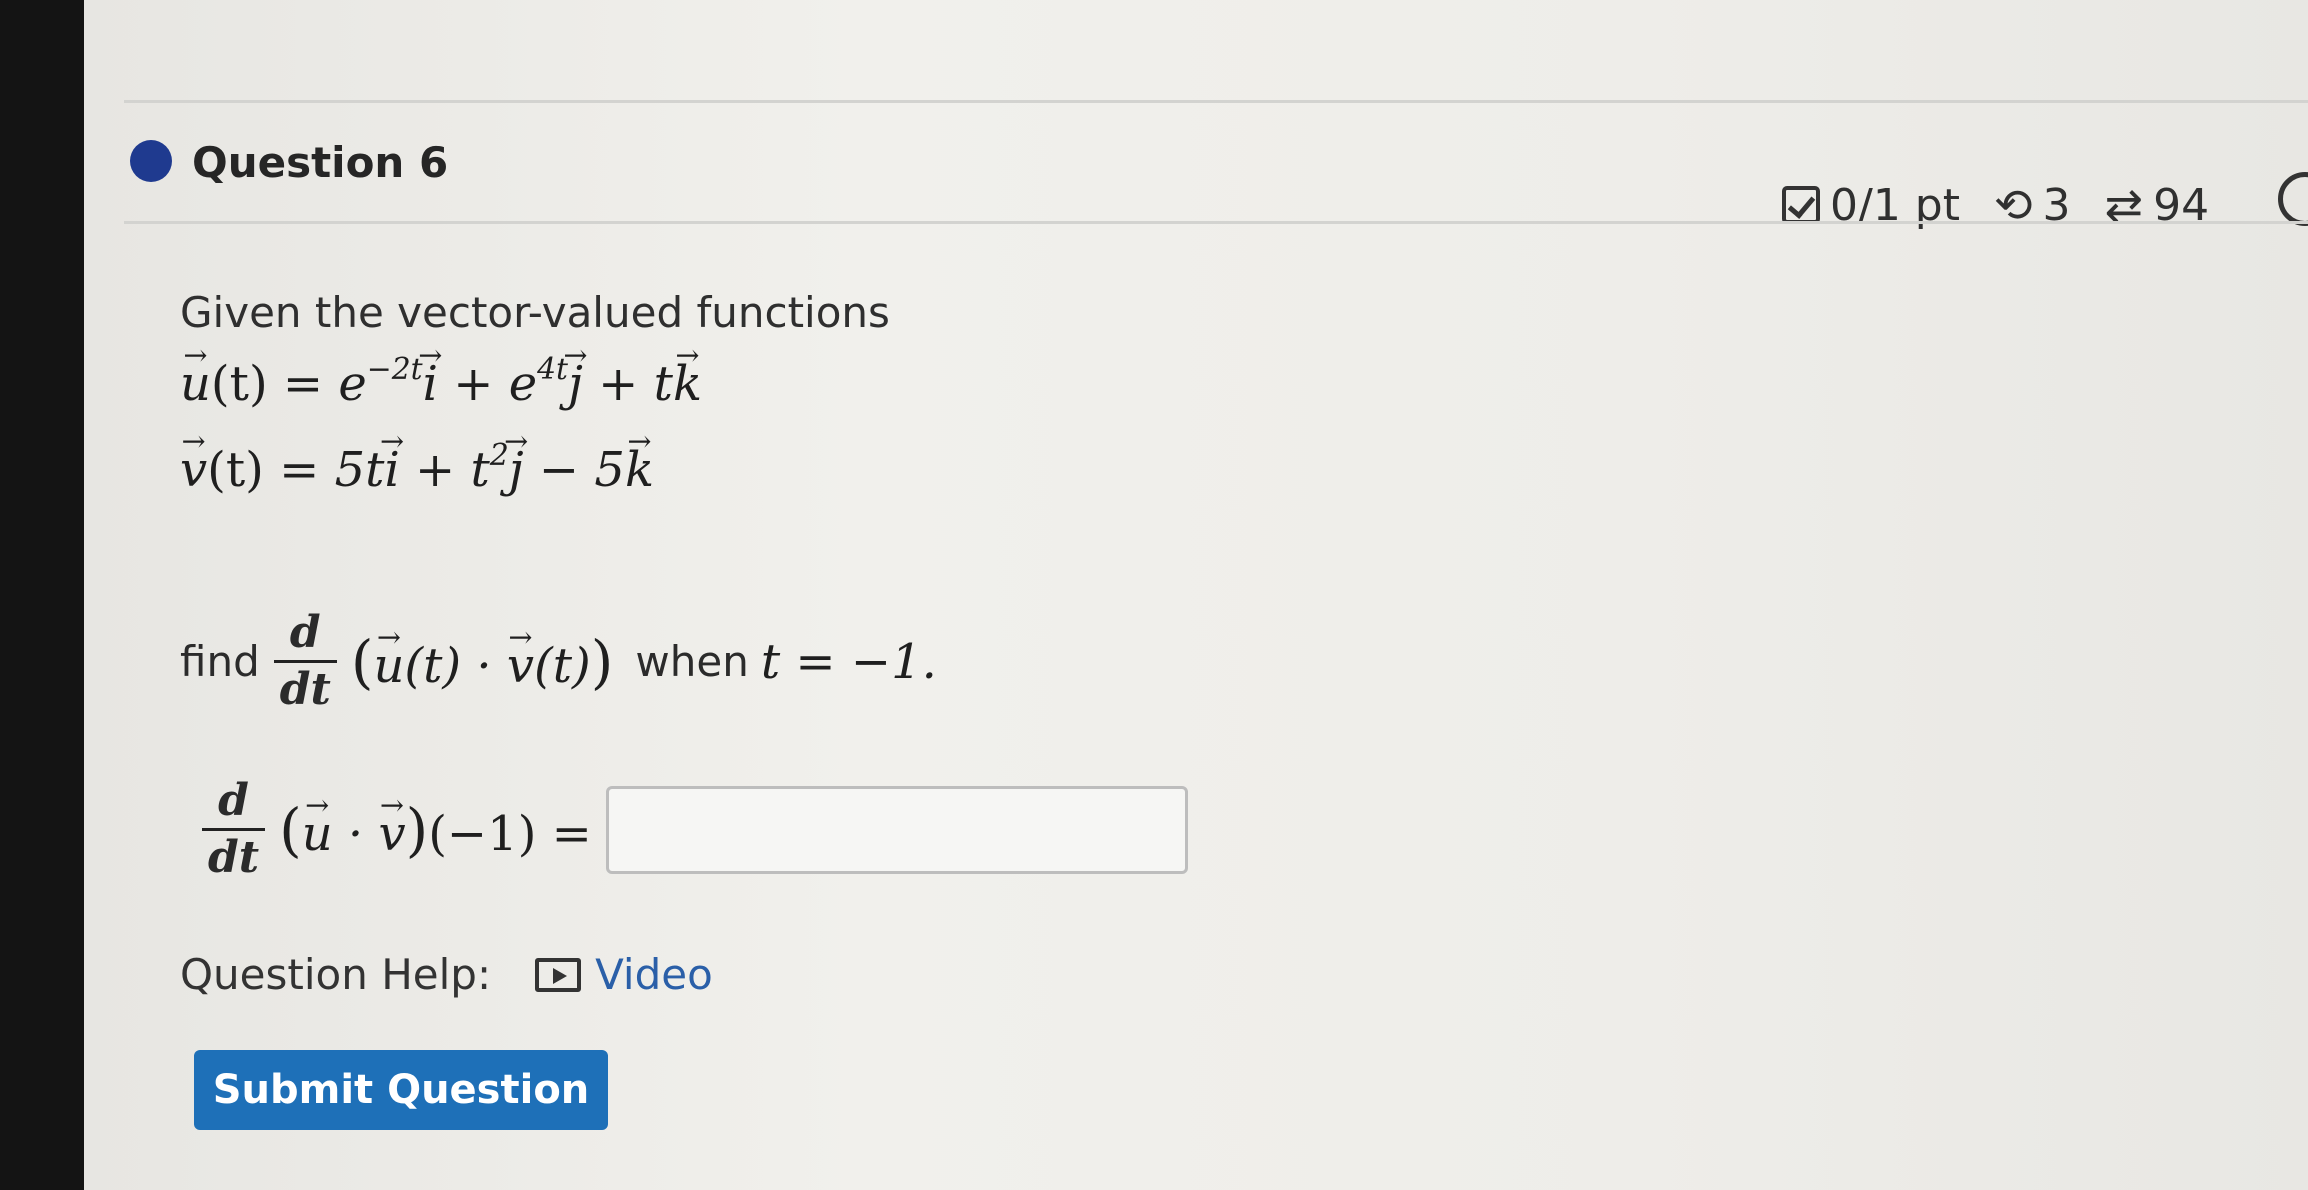  Describe the element at coordinates (305, 661) in the screenshot. I see `derivative-fraction: d dt` at that location.